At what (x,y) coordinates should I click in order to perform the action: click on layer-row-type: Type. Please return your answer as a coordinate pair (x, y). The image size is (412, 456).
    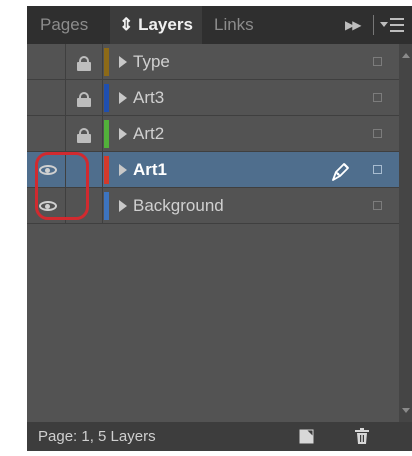
    Looking at the image, I should click on (213, 62).